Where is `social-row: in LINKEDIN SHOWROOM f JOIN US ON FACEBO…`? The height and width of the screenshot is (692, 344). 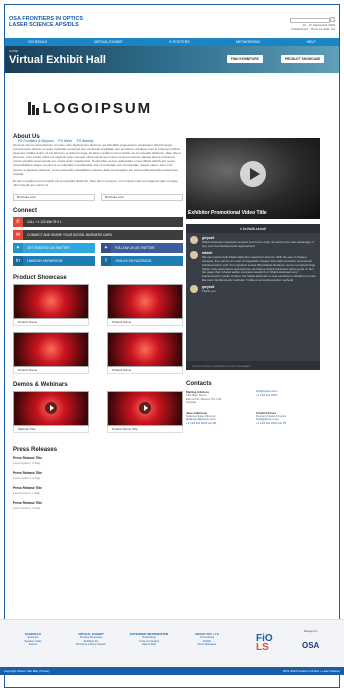 social-row: in LINKEDIN SHOWROOM f JOIN US ON FACEBO… is located at coordinates (98, 262).